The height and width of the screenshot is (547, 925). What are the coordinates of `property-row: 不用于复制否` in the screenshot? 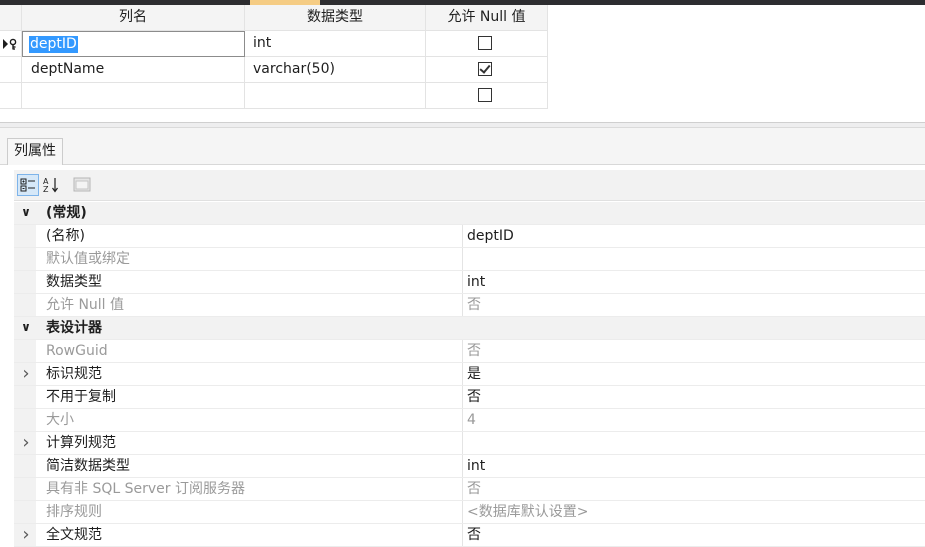 It's located at (469, 397).